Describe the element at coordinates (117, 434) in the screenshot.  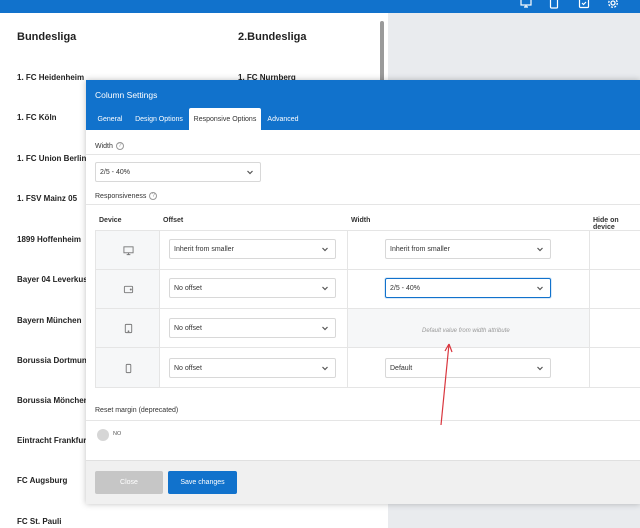
I see `toggle-state-text: NO` at that location.